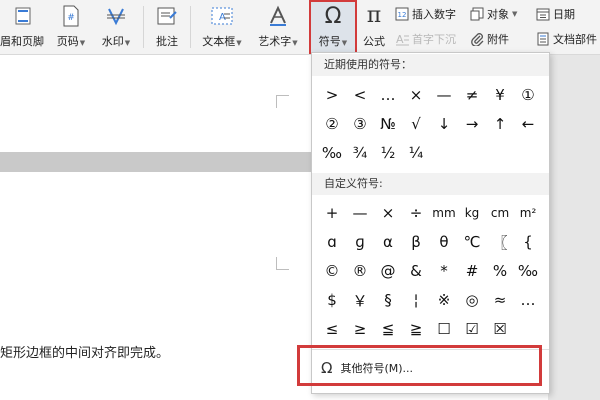 The image size is (600, 400). I want to click on symbol-cell: ≤, so click(332, 329).